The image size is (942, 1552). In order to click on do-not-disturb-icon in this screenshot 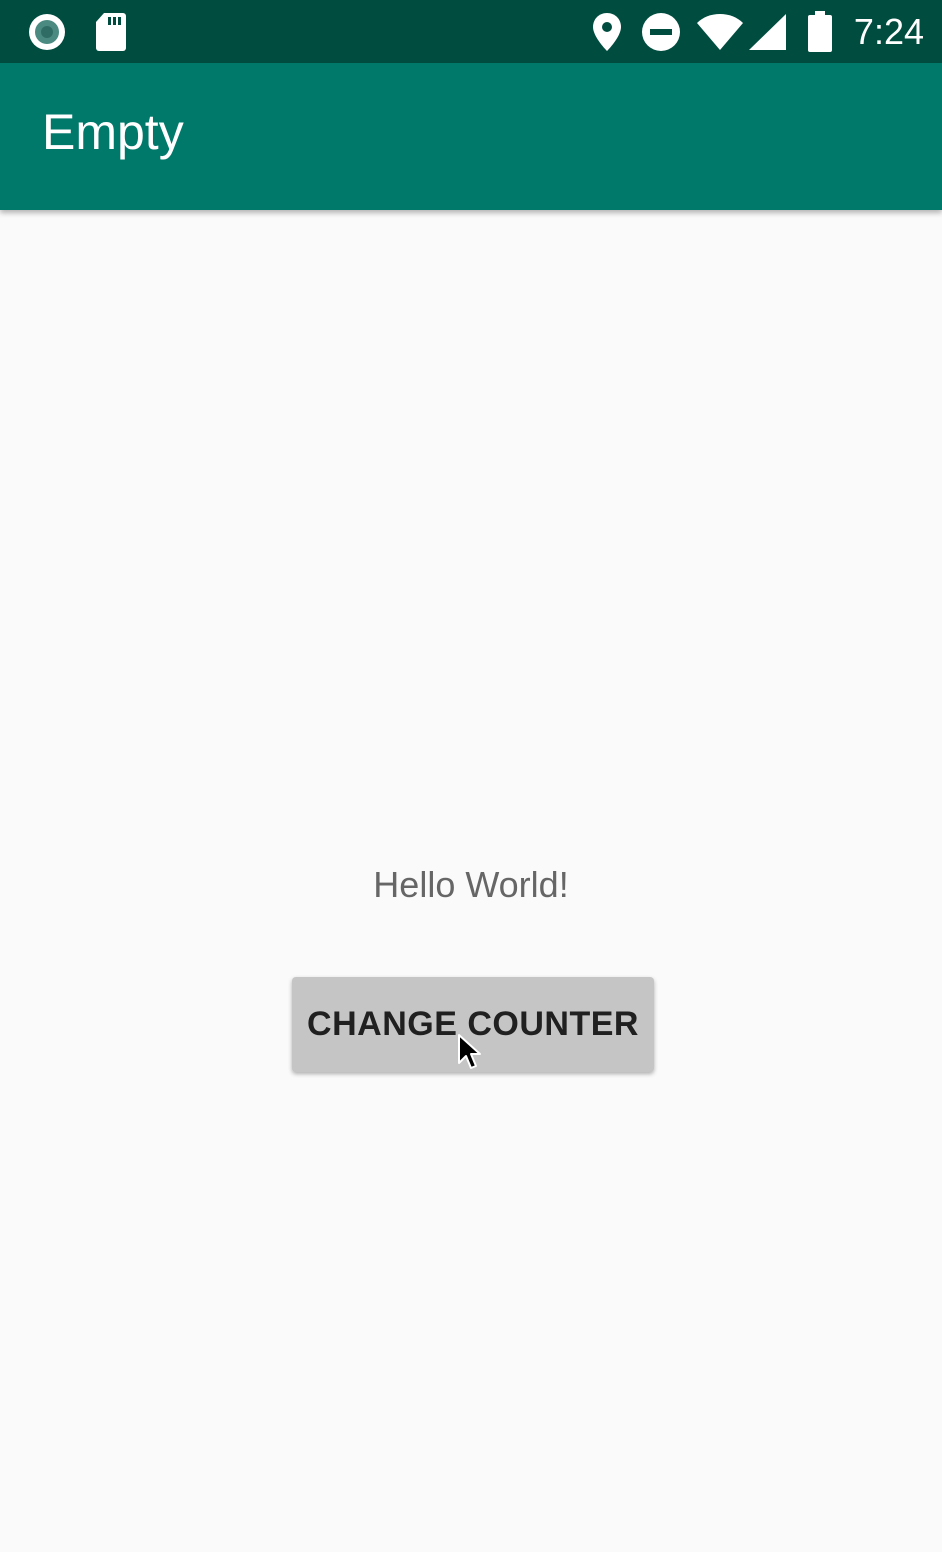, I will do `click(661, 32)`.